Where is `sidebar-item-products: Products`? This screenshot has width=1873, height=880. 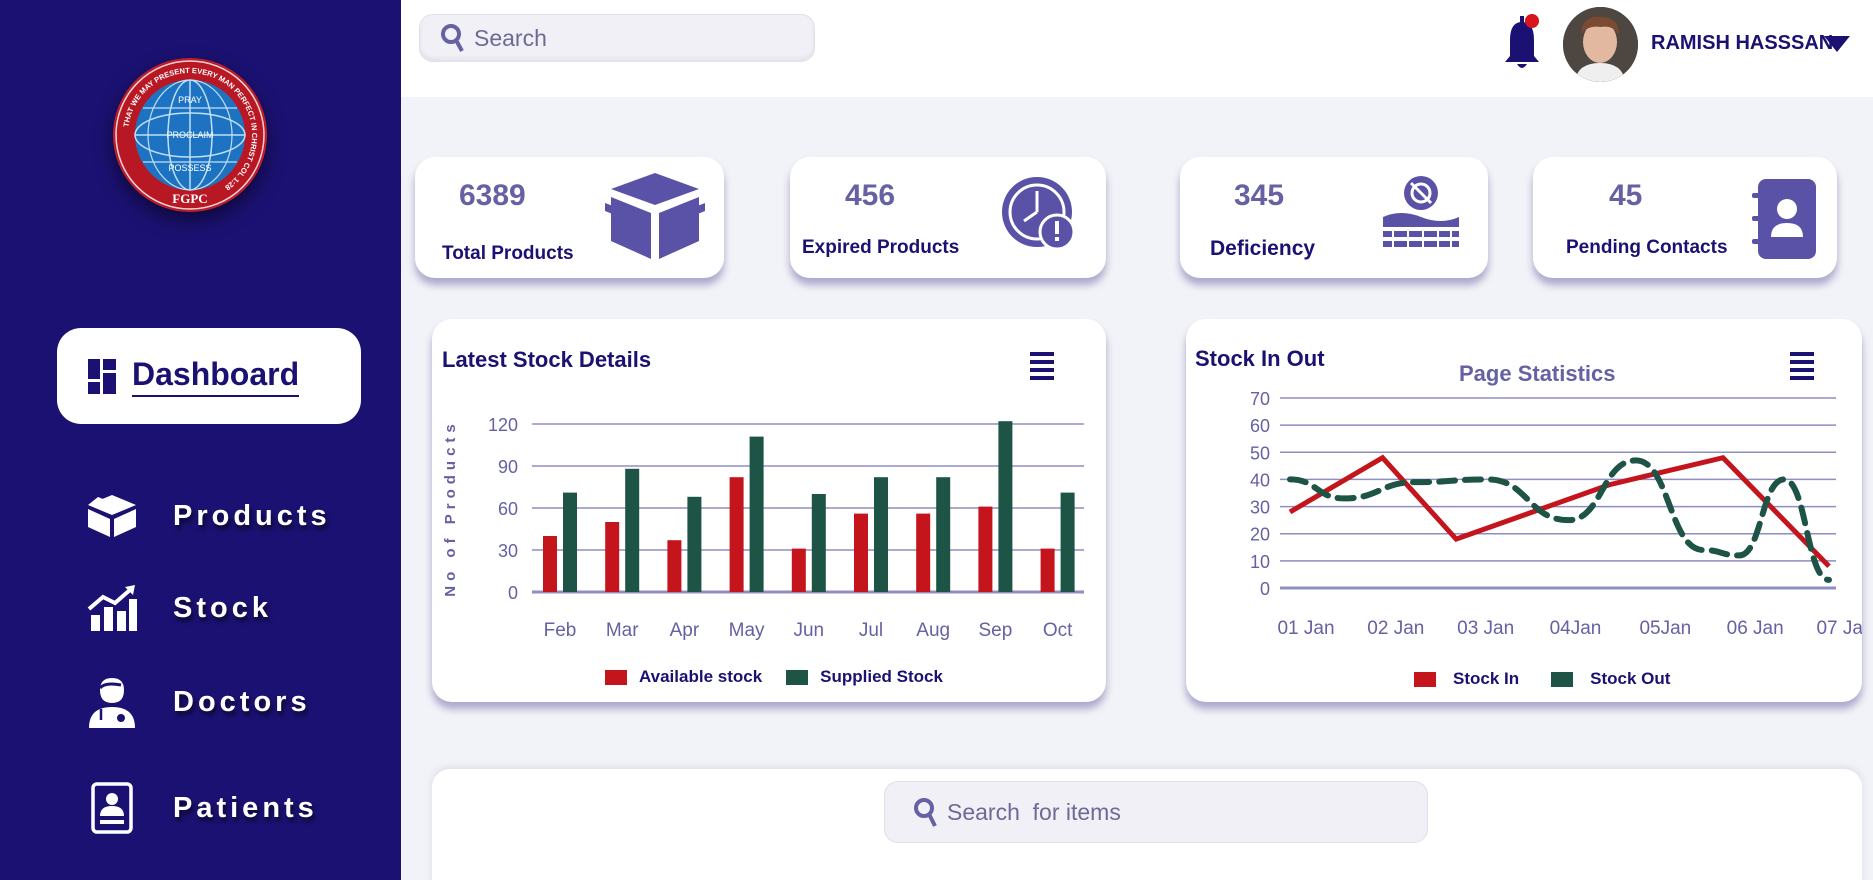
sidebar-item-products: Products is located at coordinates (207, 516).